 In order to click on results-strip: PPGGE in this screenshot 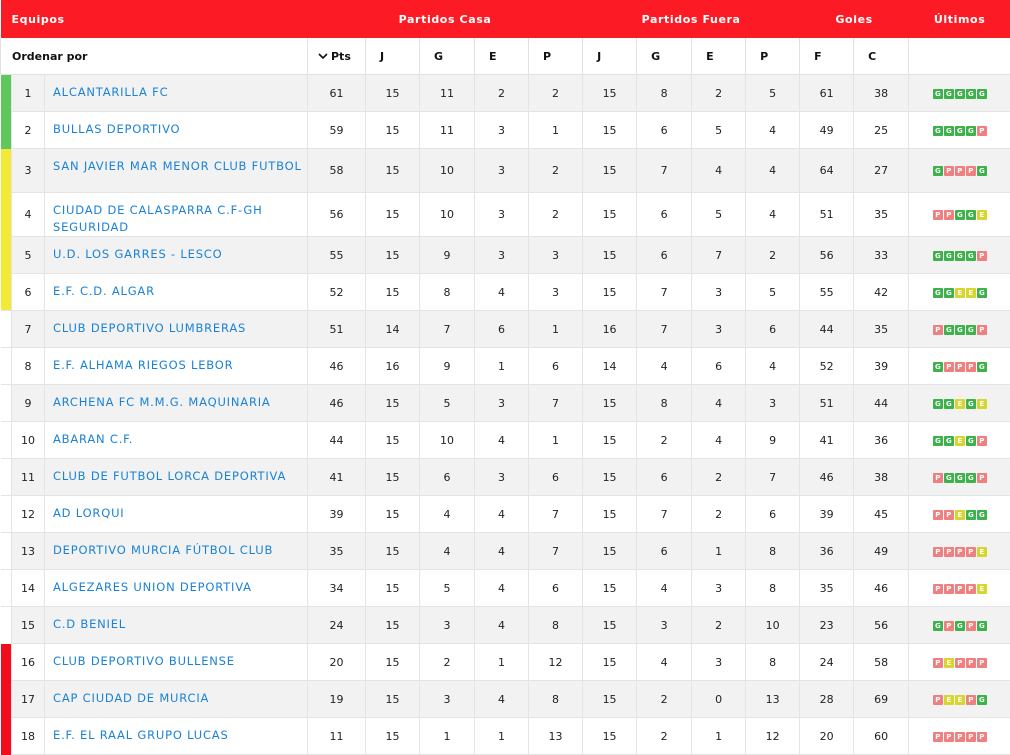, I will do `click(959, 215)`.